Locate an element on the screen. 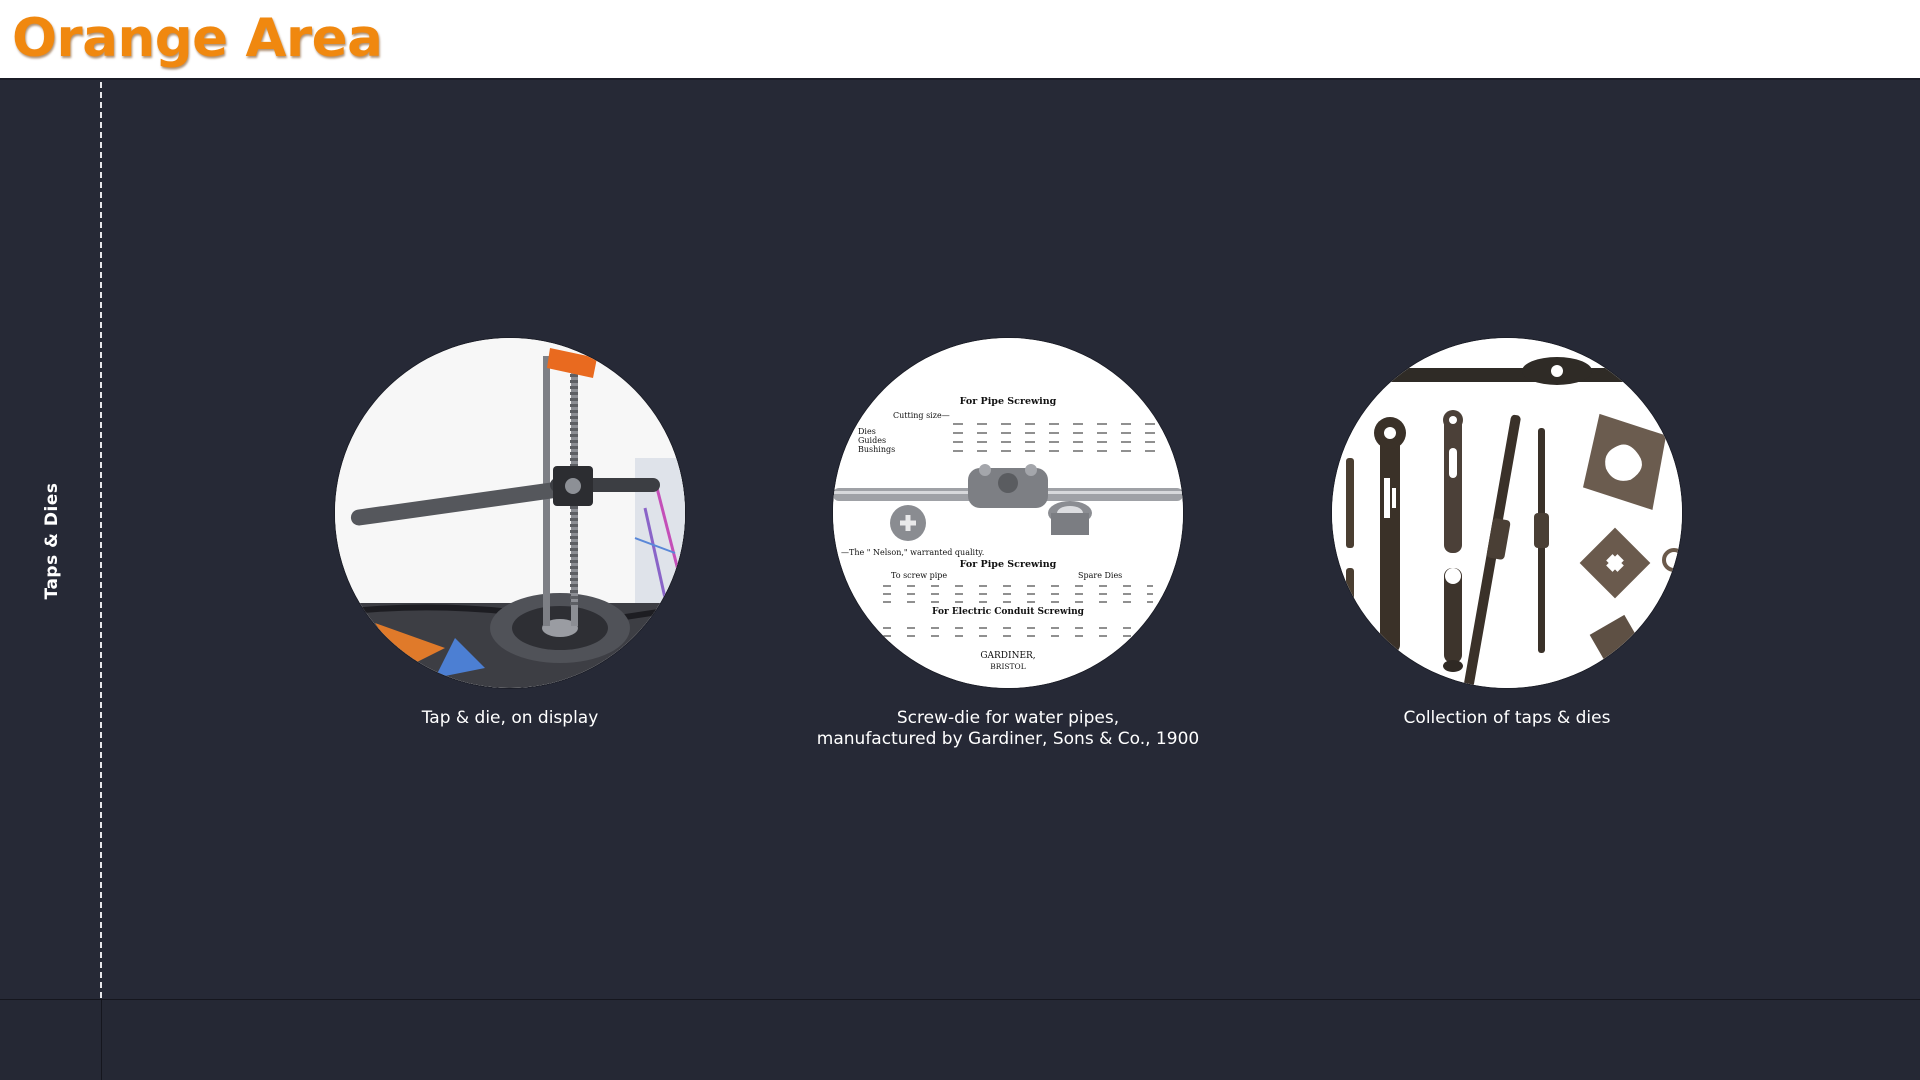 The height and width of the screenshot is (1080, 1920). tap-and-die-illustration is located at coordinates (510, 513).